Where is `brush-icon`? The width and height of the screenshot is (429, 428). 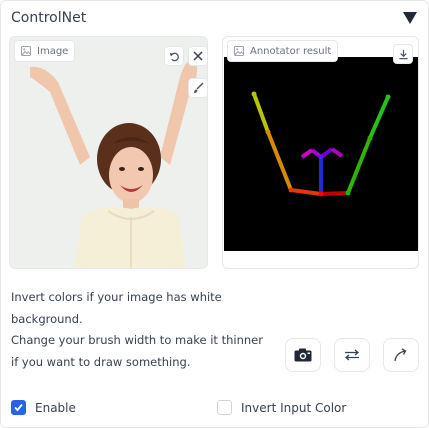
brush-icon is located at coordinates (199, 87).